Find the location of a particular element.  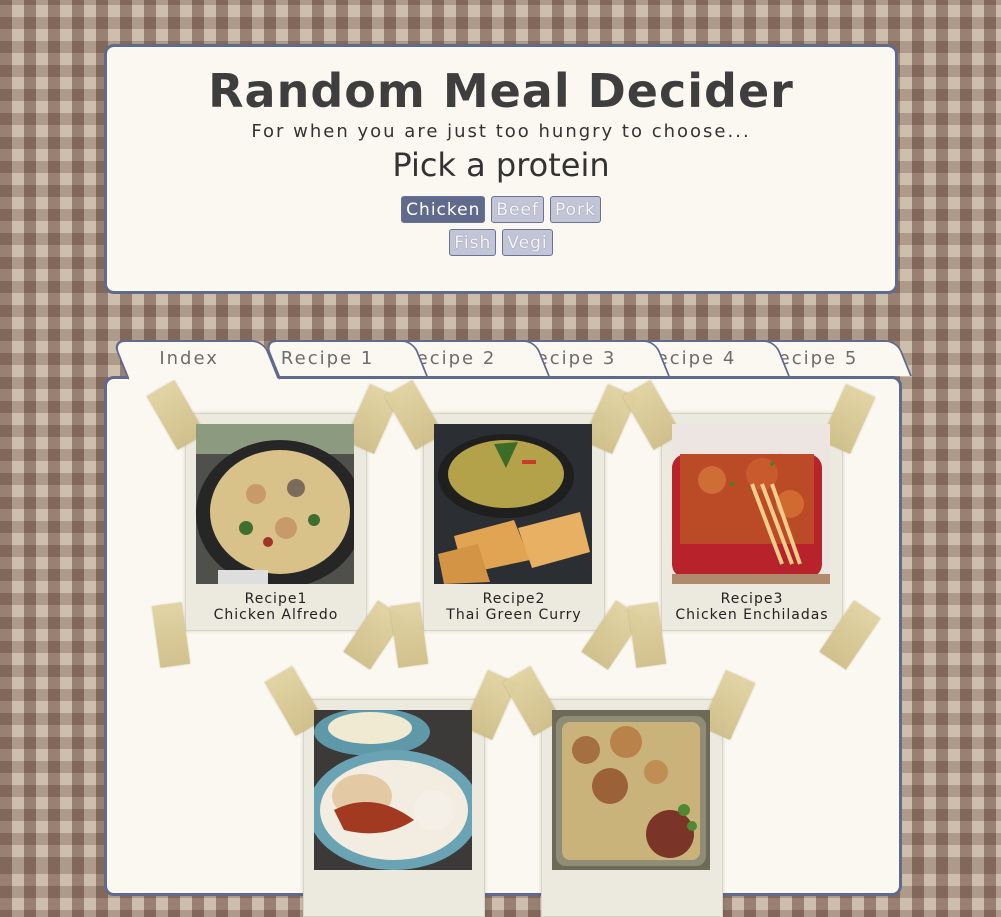

recipe-card-1: Recipe1 Chicken Alfredo is located at coordinates (275, 525).